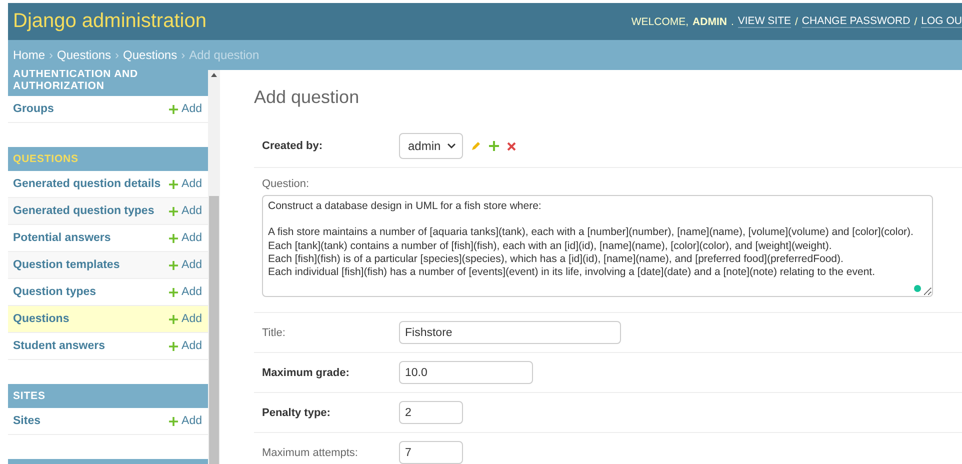 The height and width of the screenshot is (464, 962). Describe the element at coordinates (108, 319) in the screenshot. I see `sidebar-row: Questions Add` at that location.